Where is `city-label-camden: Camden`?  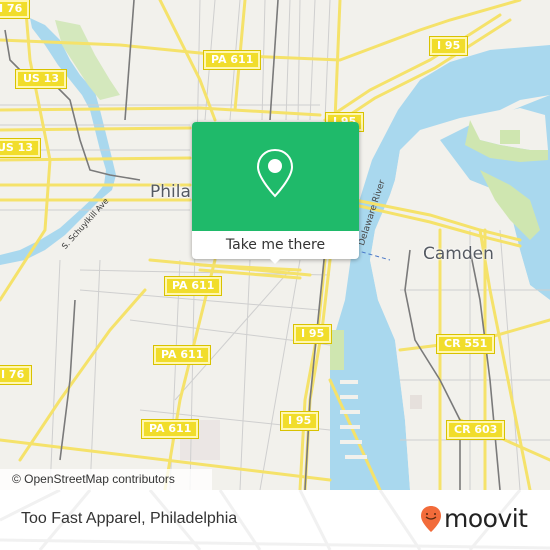 city-label-camden: Camden is located at coordinates (458, 254).